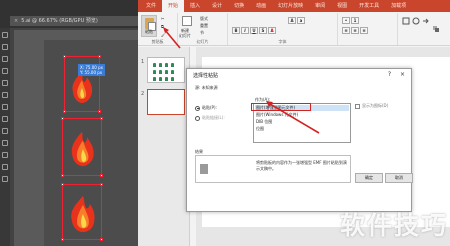  What do you see at coordinates (357, 106) in the screenshot?
I see `display-as-icon-checkbox` at bounding box center [357, 106].